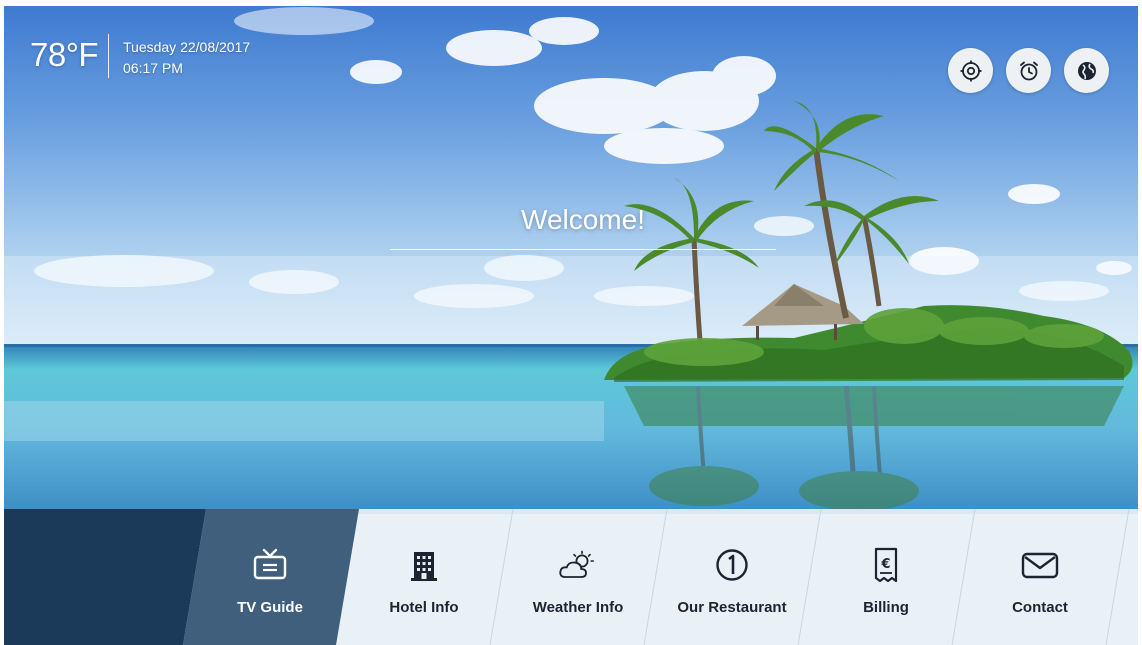 The image size is (1142, 645). Describe the element at coordinates (108, 56) in the screenshot. I see `divider` at that location.